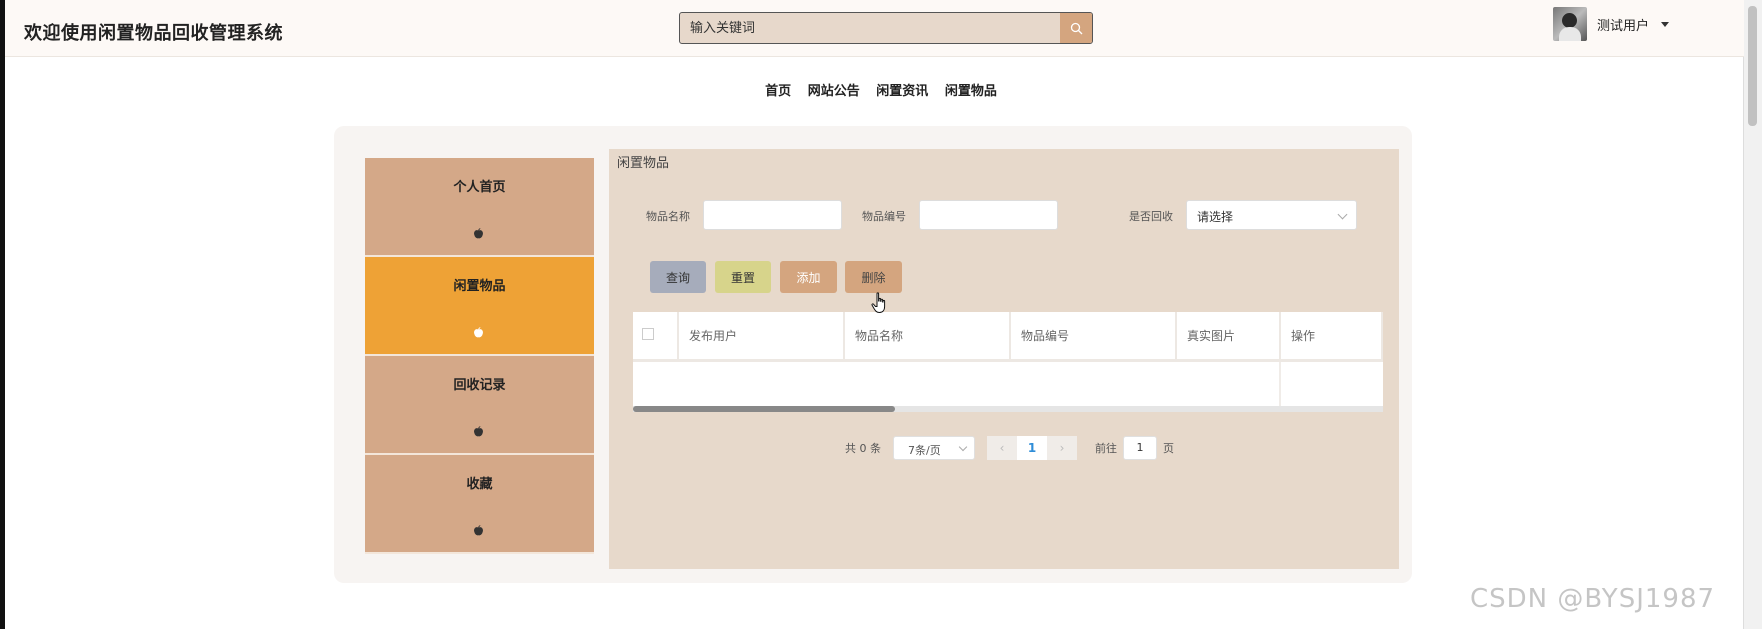 The image size is (1762, 629). Describe the element at coordinates (479, 385) in the screenshot. I see `sidebar-item-label: 回收记录` at that location.